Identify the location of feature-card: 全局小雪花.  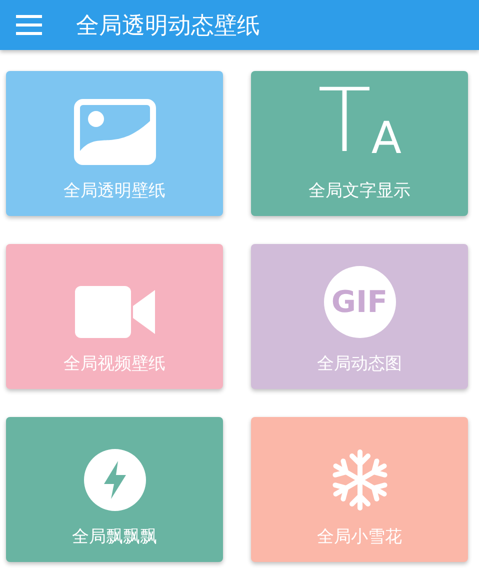
(359, 489).